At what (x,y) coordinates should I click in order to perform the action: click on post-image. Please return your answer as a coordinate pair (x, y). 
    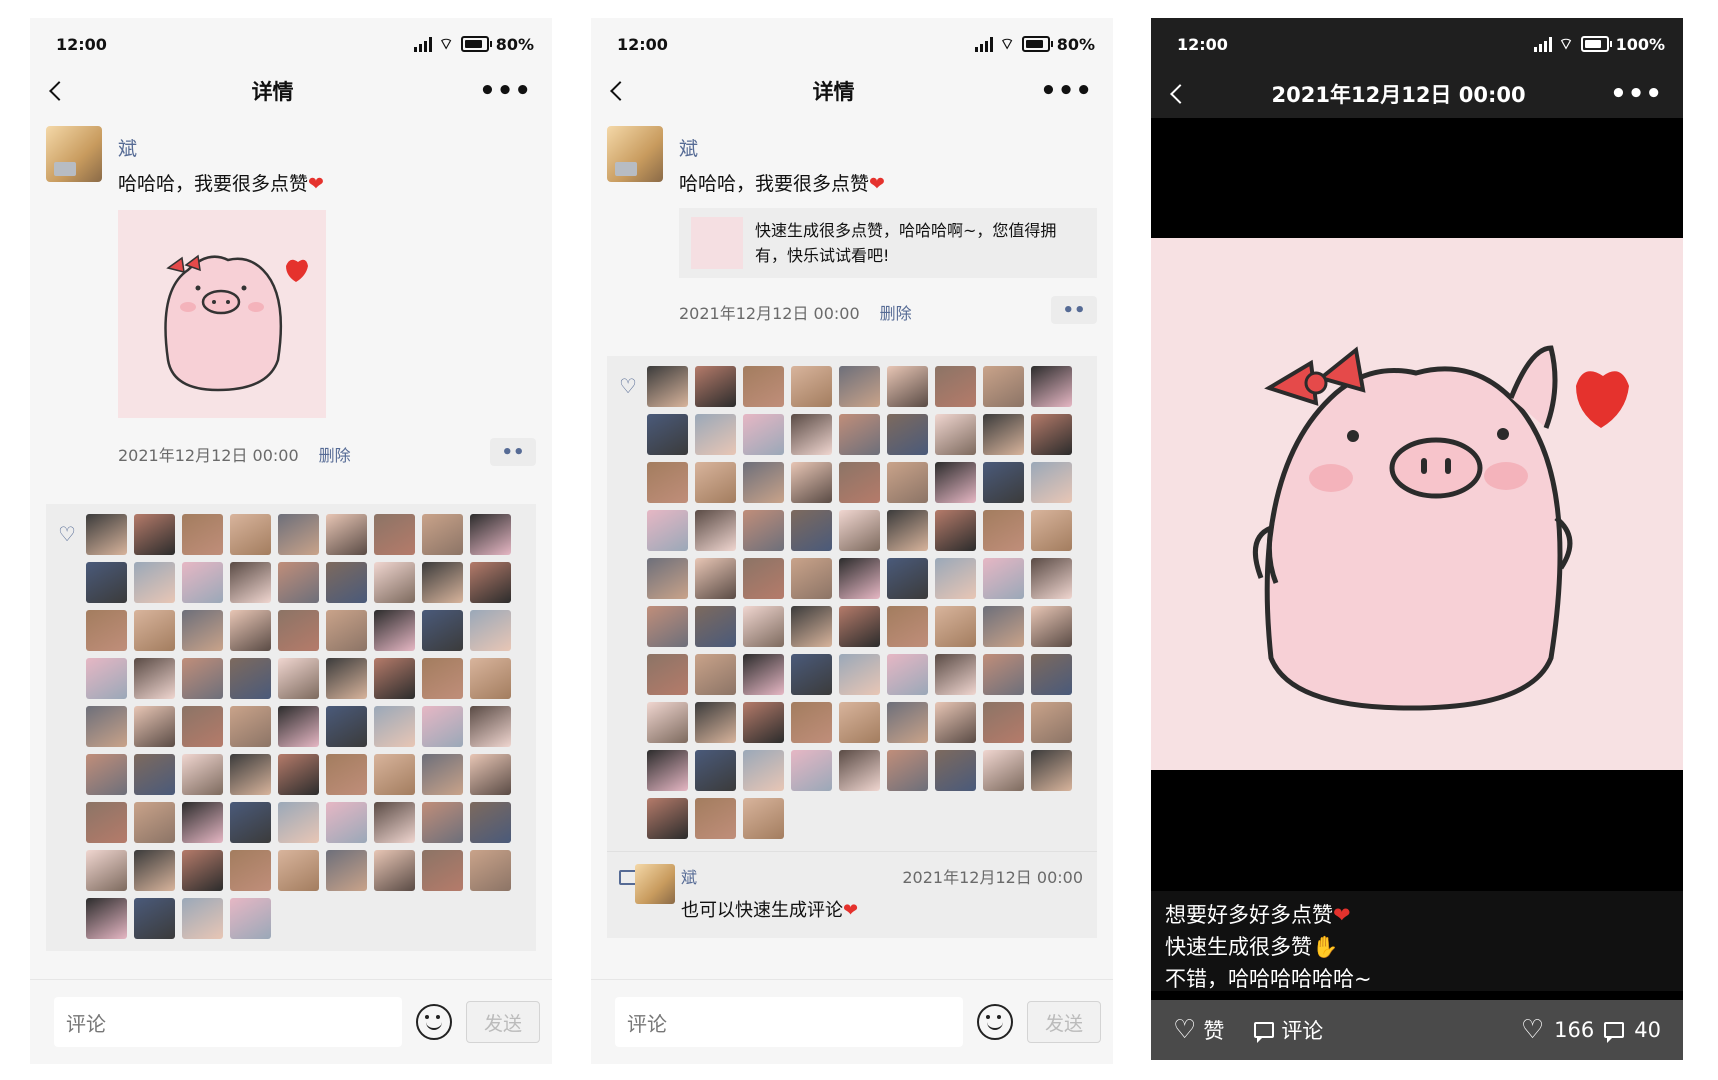
    Looking at the image, I should click on (222, 314).